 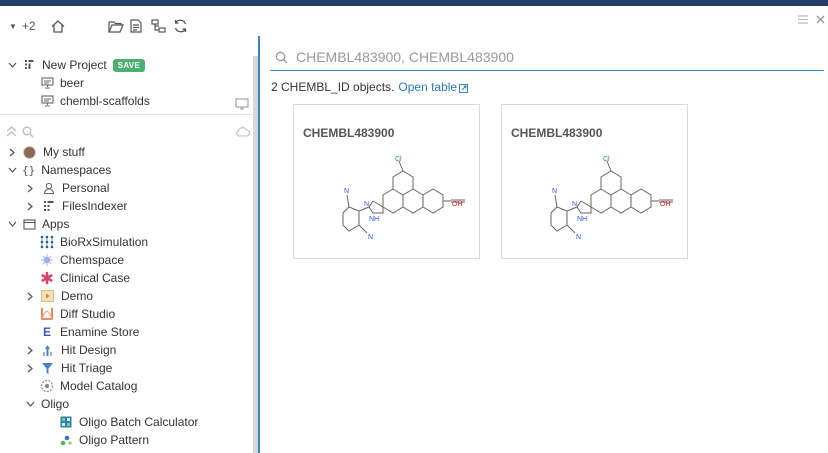 What do you see at coordinates (62, 83) in the screenshot?
I see `project-item-beer: beer` at bounding box center [62, 83].